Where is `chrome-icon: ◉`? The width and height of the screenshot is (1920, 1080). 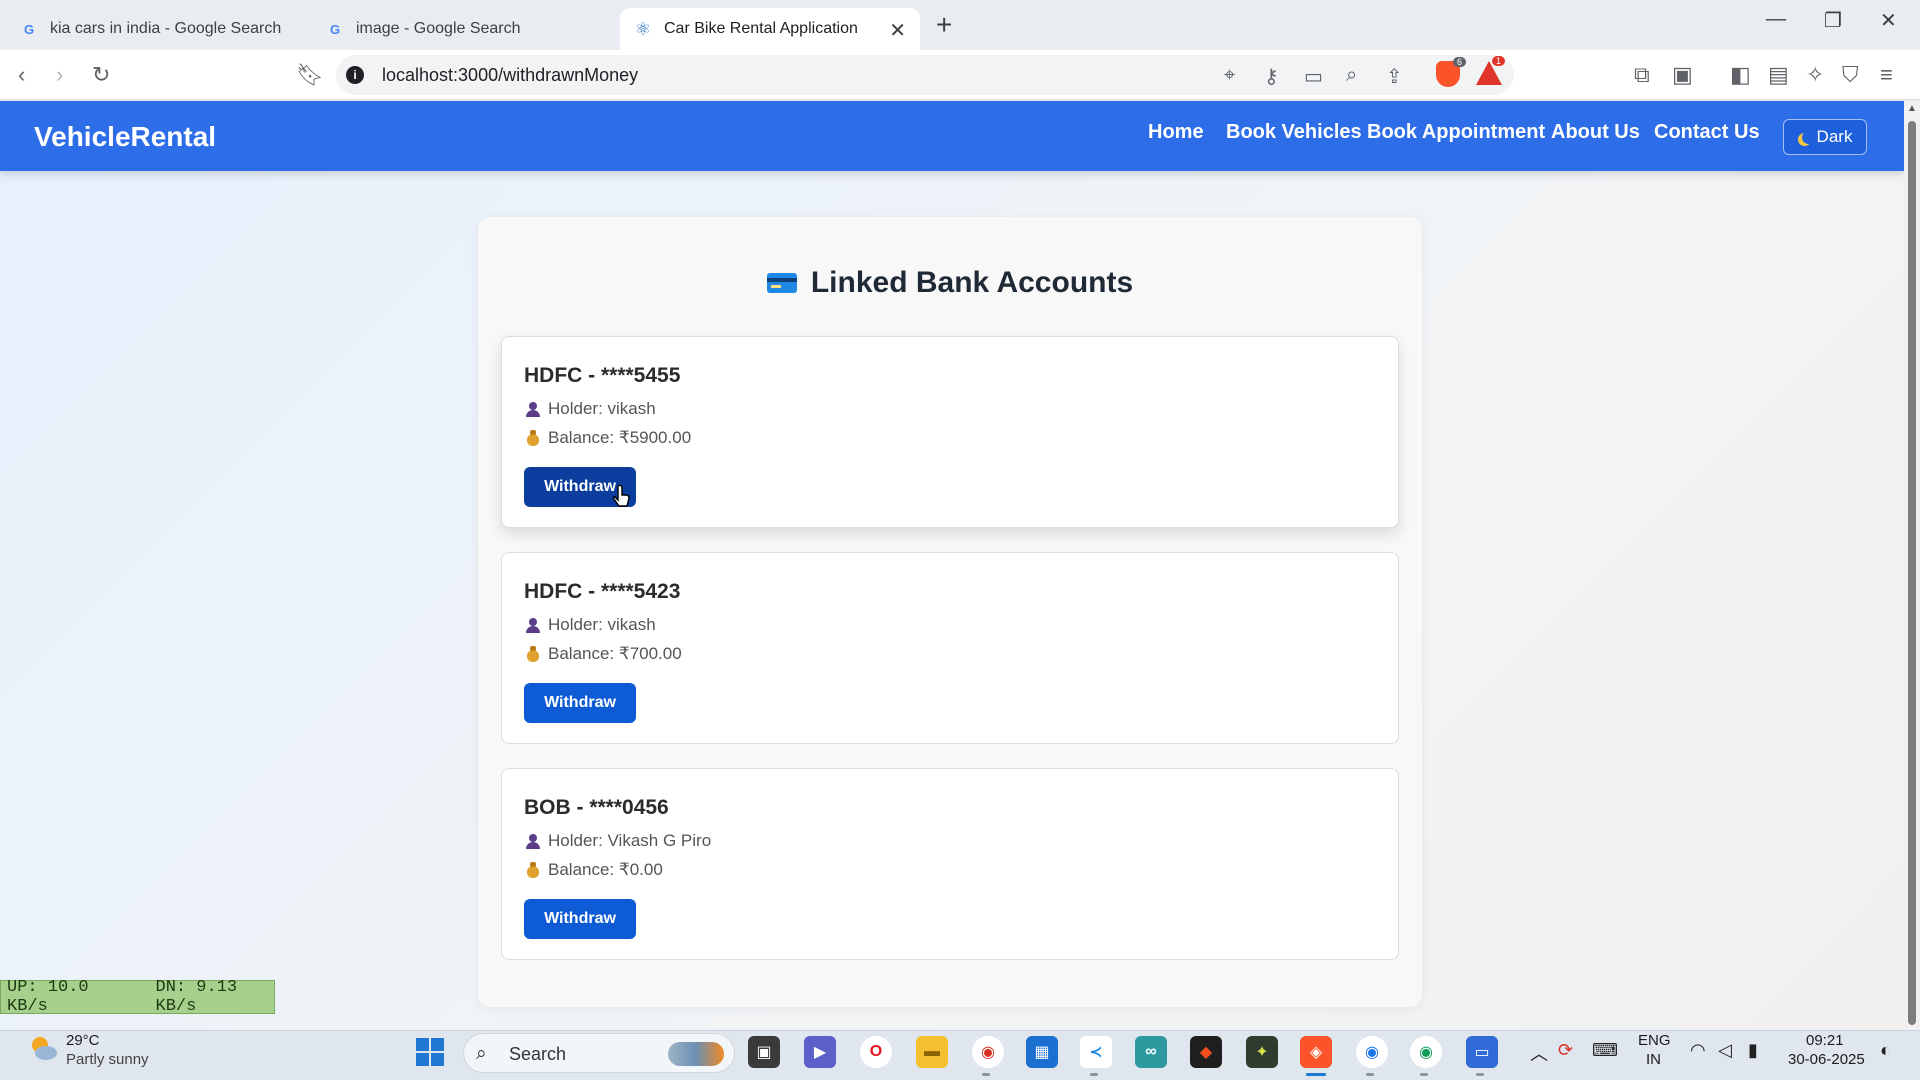 chrome-icon: ◉ is located at coordinates (988, 1052).